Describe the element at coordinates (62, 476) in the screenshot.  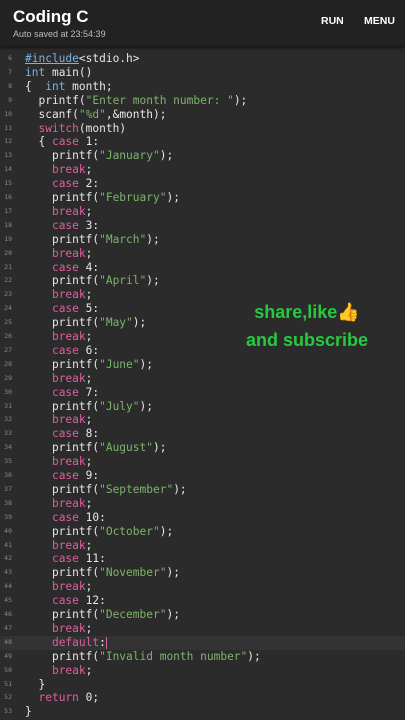
I see `code-text: case 9:` at that location.